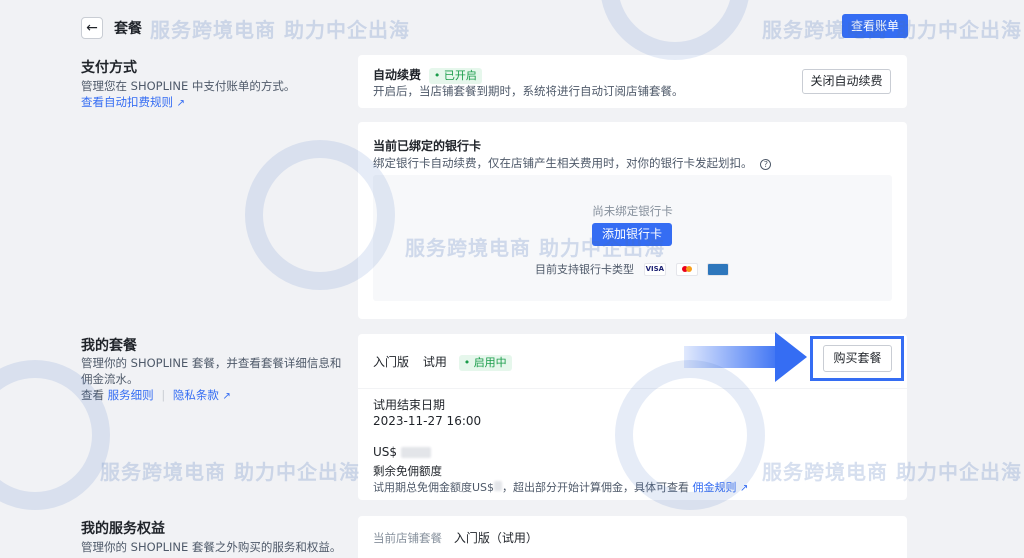 The width and height of the screenshot is (1024, 558). Describe the element at coordinates (216, 103) in the screenshot. I see `auto-deduct-rules-link: 查看自动扣费规则 ↗` at that location.